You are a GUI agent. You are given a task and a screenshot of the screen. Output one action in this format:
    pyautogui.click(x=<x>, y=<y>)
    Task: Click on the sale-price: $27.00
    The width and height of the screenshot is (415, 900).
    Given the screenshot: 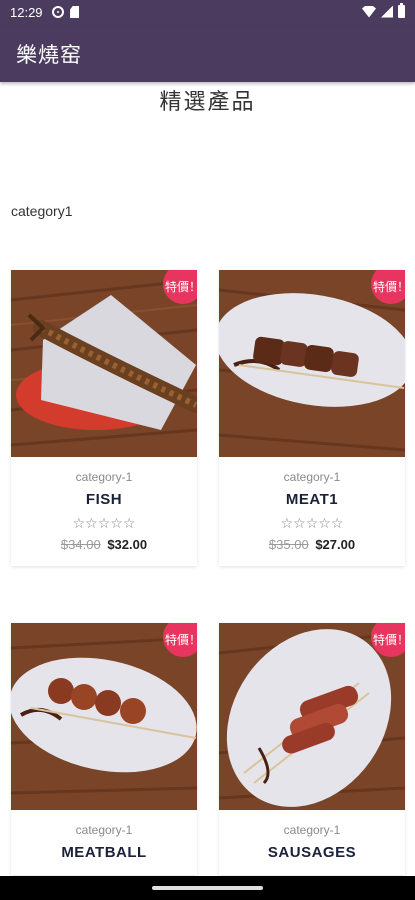 What is the action you would take?
    pyautogui.click(x=335, y=544)
    